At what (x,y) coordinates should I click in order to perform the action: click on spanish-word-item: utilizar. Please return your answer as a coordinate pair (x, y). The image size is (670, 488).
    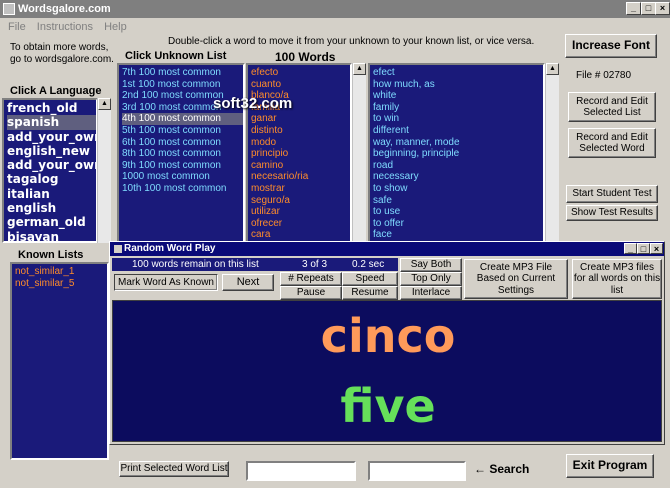
    Looking at the image, I should click on (300, 212).